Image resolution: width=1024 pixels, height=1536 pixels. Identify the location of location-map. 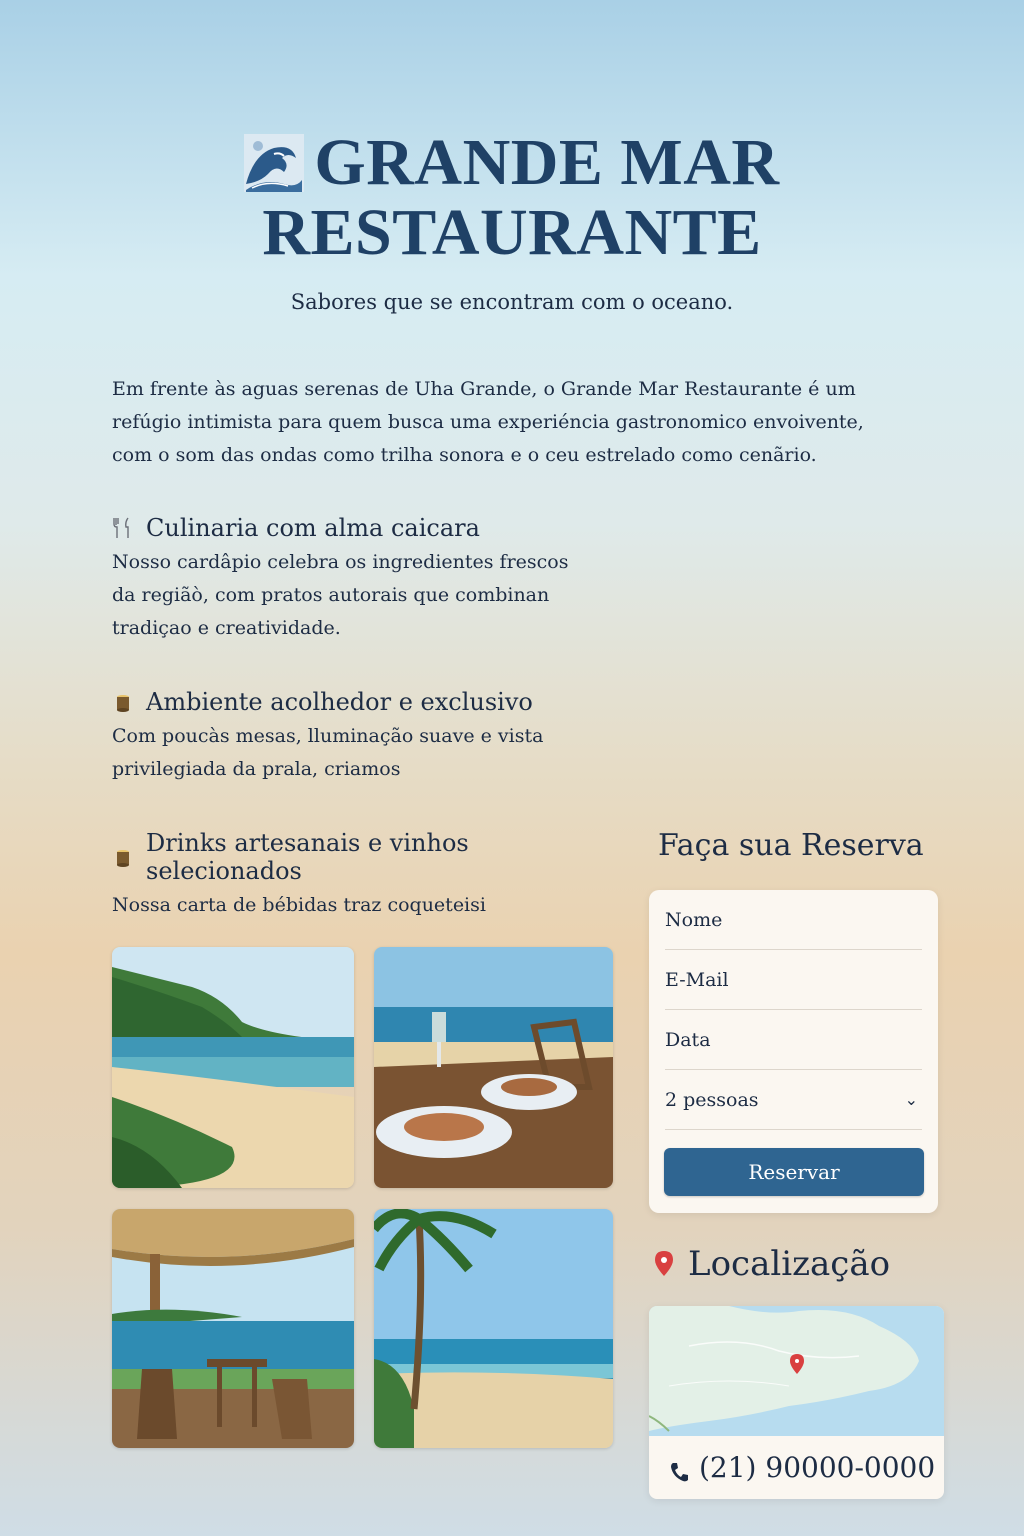
(796, 1371).